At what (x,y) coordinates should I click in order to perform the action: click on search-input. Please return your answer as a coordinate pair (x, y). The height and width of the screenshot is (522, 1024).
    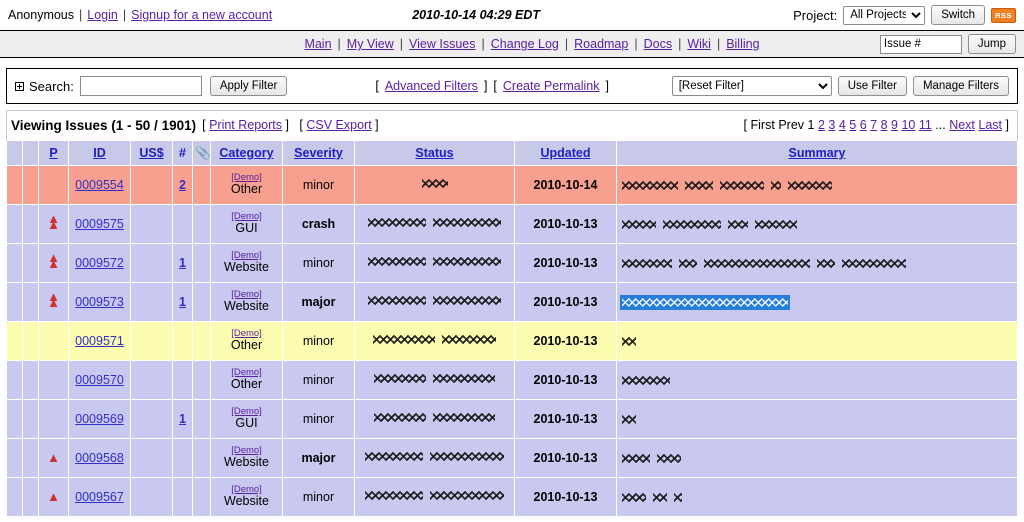
    Looking at the image, I should click on (140, 86).